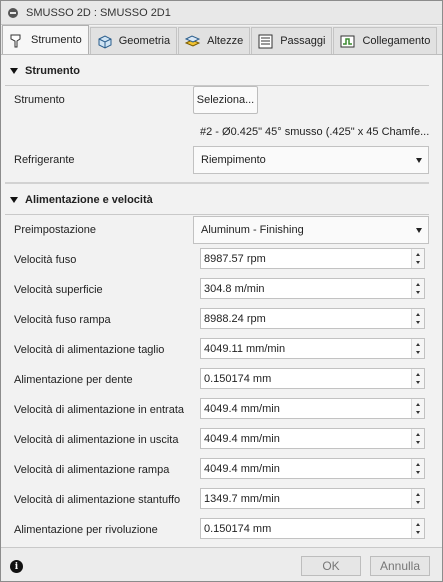 The width and height of the screenshot is (443, 582). Describe the element at coordinates (312, 318) in the screenshot. I see `ramp-spindle-speed-field: 8988.24 rpm` at that location.